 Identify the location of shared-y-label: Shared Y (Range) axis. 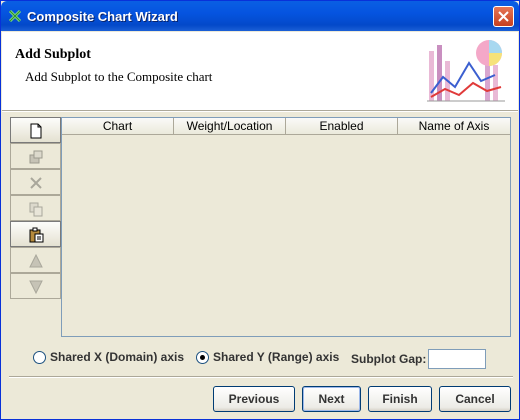
(276, 357).